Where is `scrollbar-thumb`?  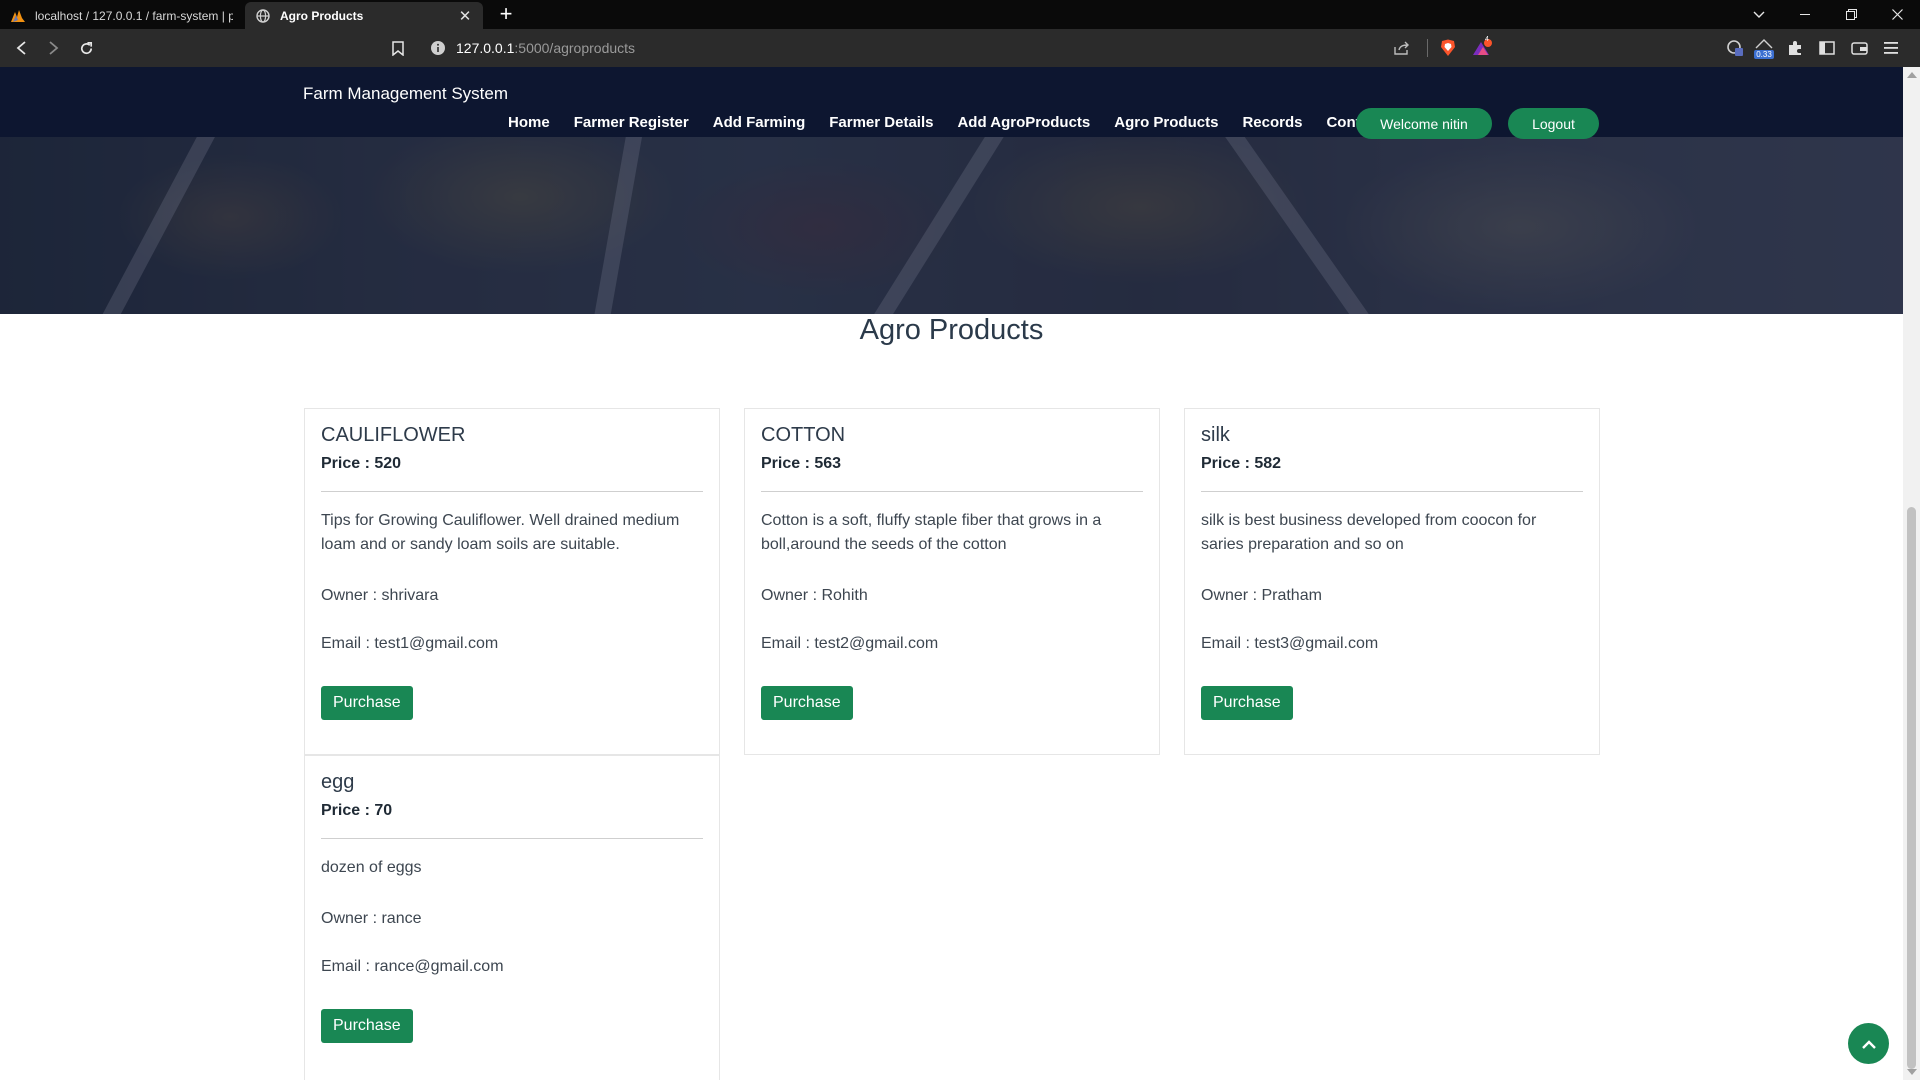 scrollbar-thumb is located at coordinates (1911, 788).